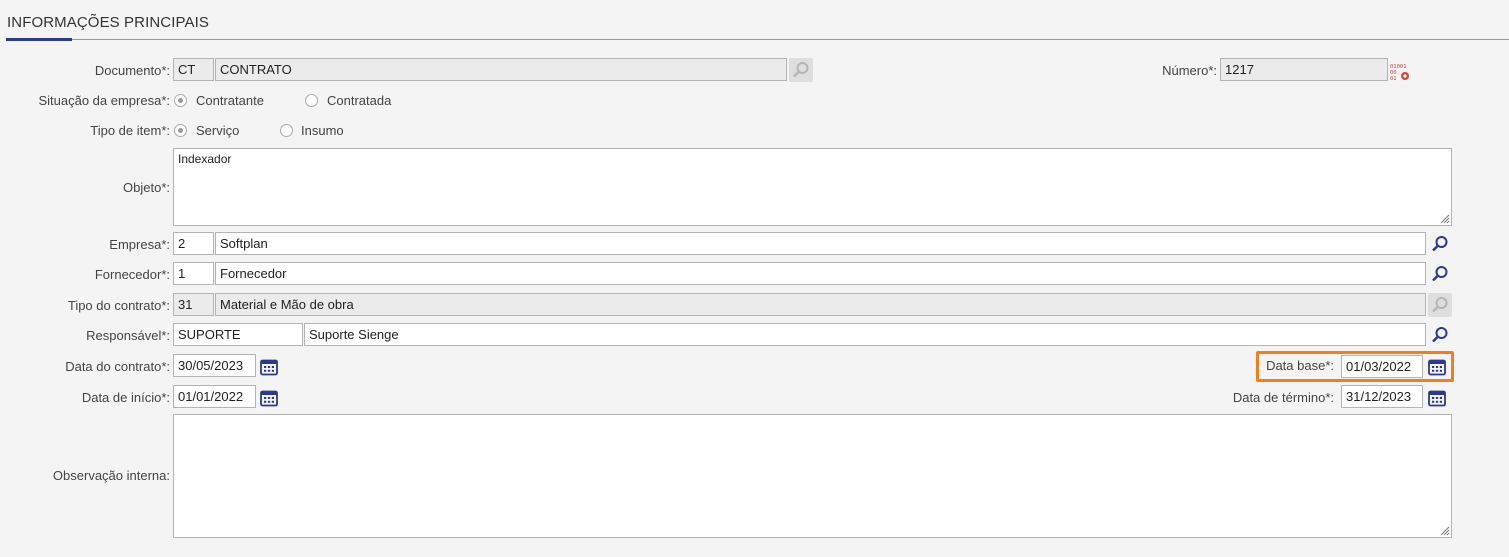 The height and width of the screenshot is (557, 1509). Describe the element at coordinates (1393, 79) in the screenshot. I see `svg-text: 01` at that location.